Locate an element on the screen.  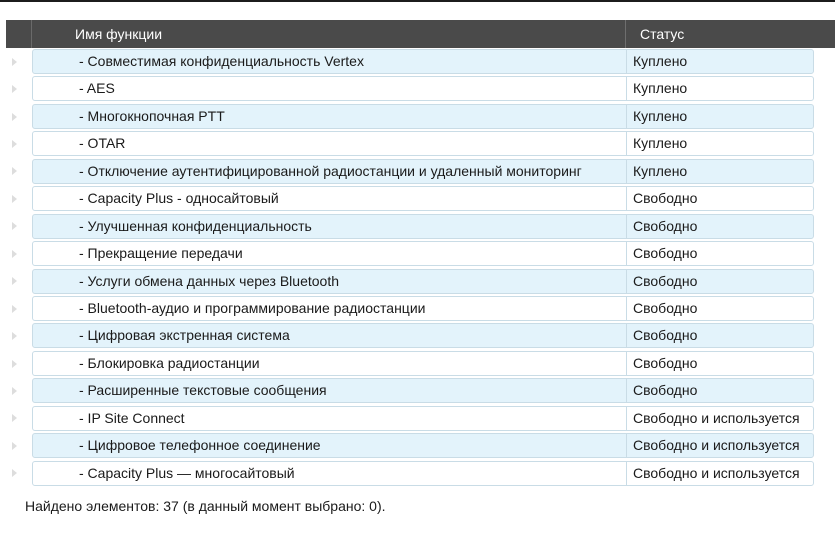
grid-header: Имя функции Статус is located at coordinates (420, 34).